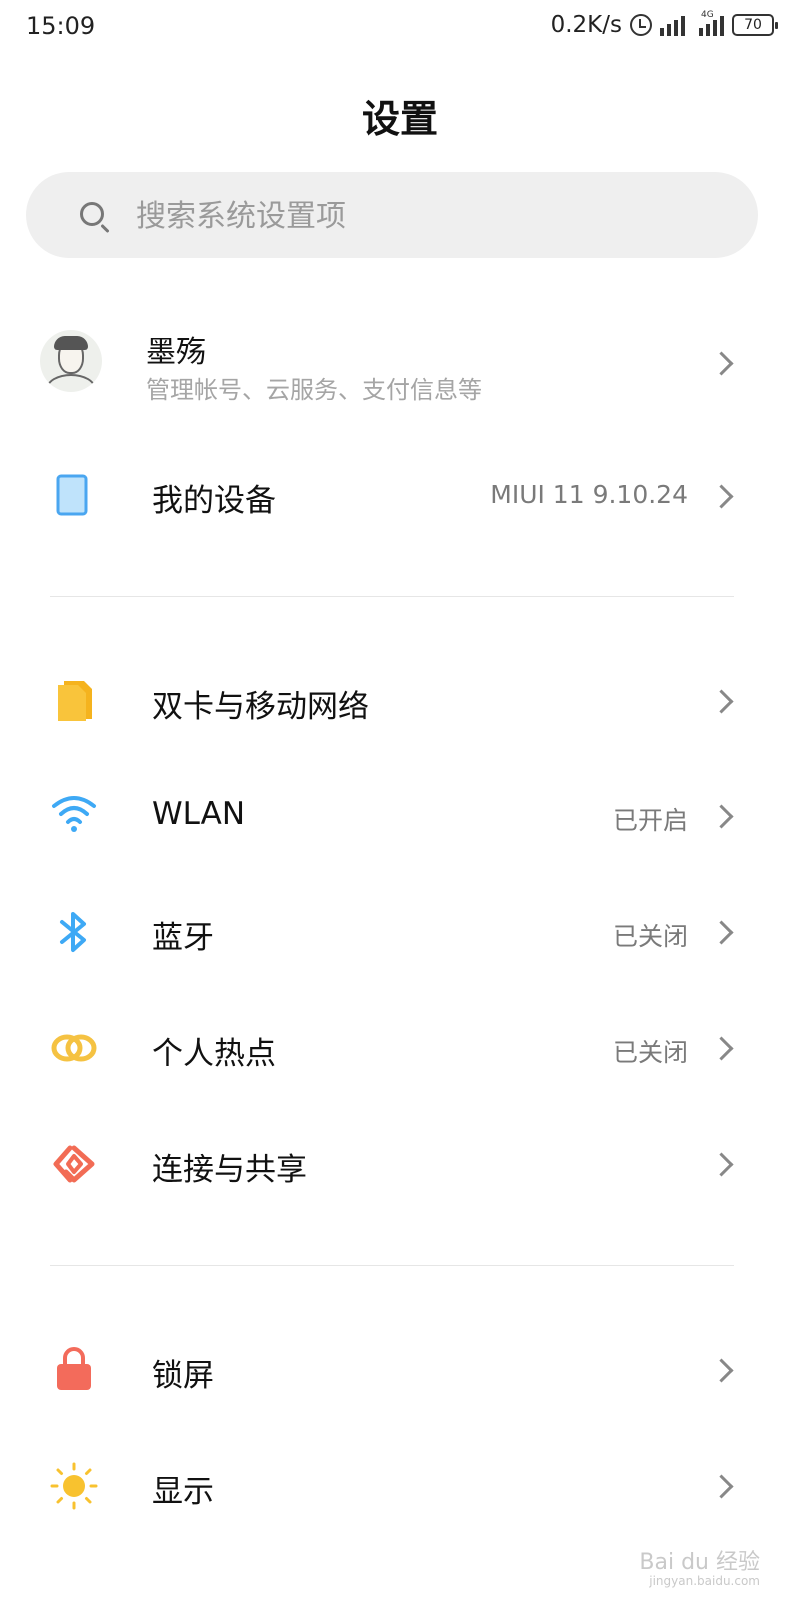 The height and width of the screenshot is (1600, 800). What do you see at coordinates (74, 814) in the screenshot?
I see `wifi-icon` at bounding box center [74, 814].